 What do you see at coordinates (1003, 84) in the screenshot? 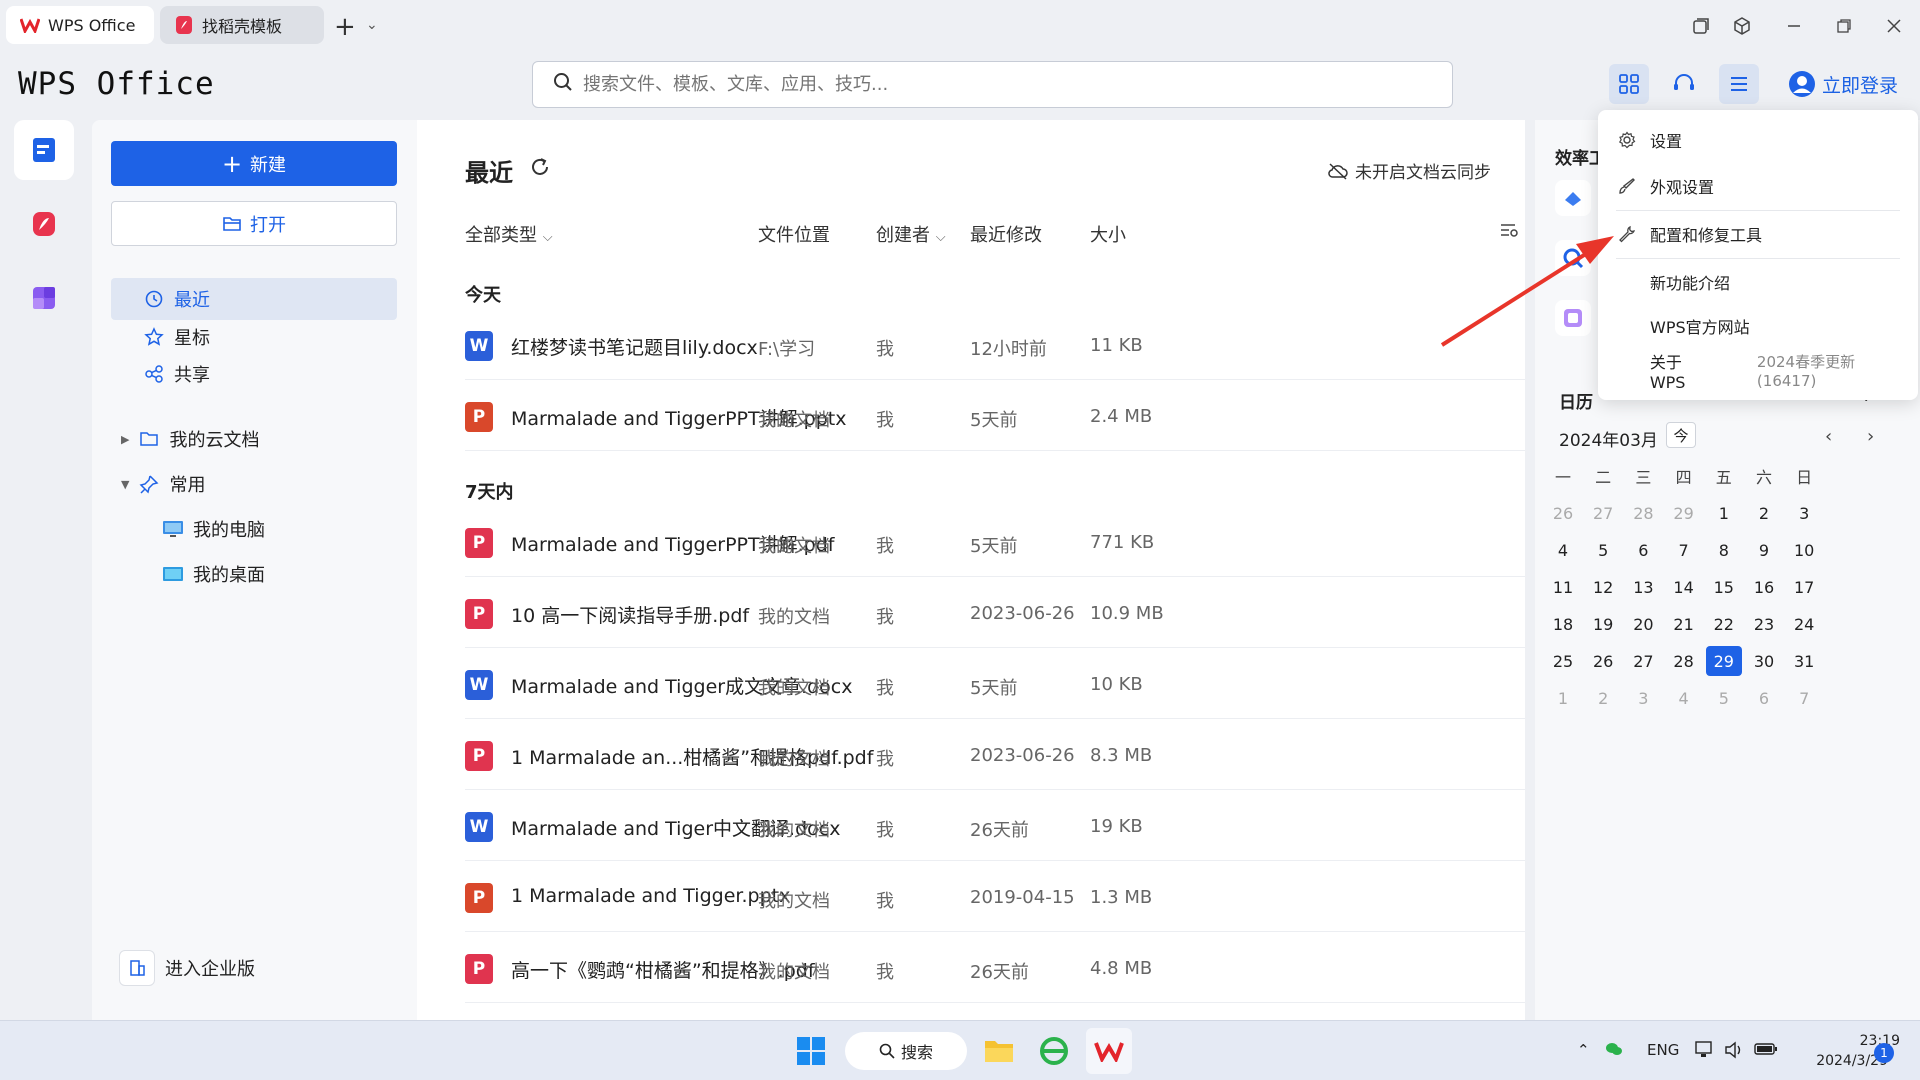
I see `search-input` at bounding box center [1003, 84].